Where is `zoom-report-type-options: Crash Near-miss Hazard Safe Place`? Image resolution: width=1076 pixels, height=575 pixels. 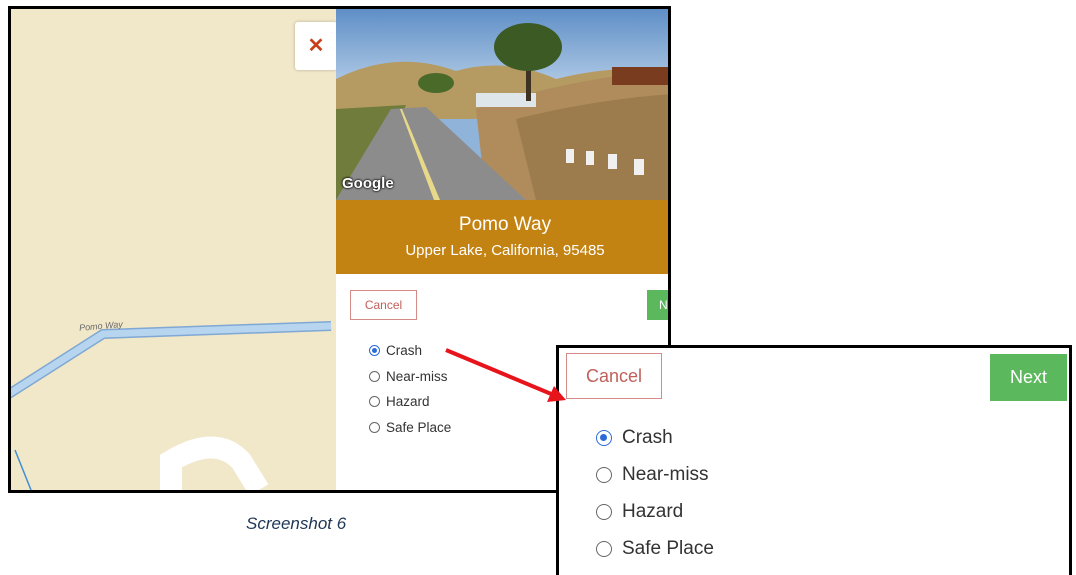 zoom-report-type-options: Crash Near-miss Hazard Safe Place is located at coordinates (655, 493).